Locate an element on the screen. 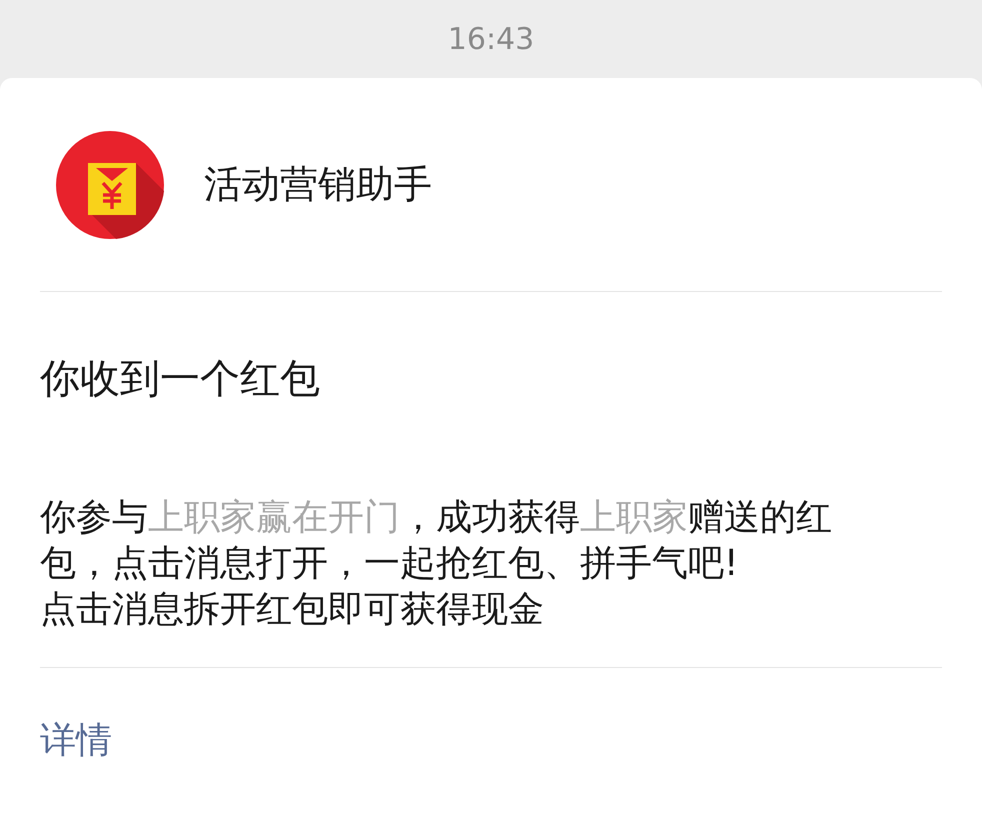  details-link: 详情 is located at coordinates (76, 740).